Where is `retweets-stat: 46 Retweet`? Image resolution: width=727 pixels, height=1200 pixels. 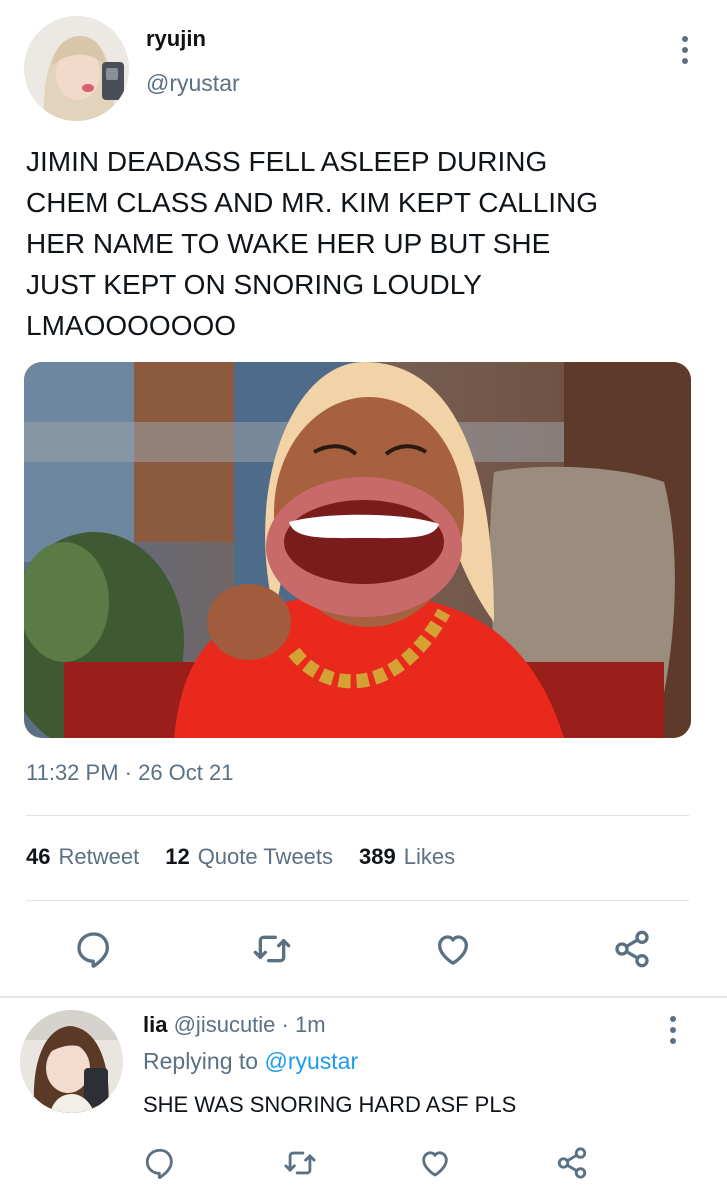 retweets-stat: 46 Retweet is located at coordinates (82, 857).